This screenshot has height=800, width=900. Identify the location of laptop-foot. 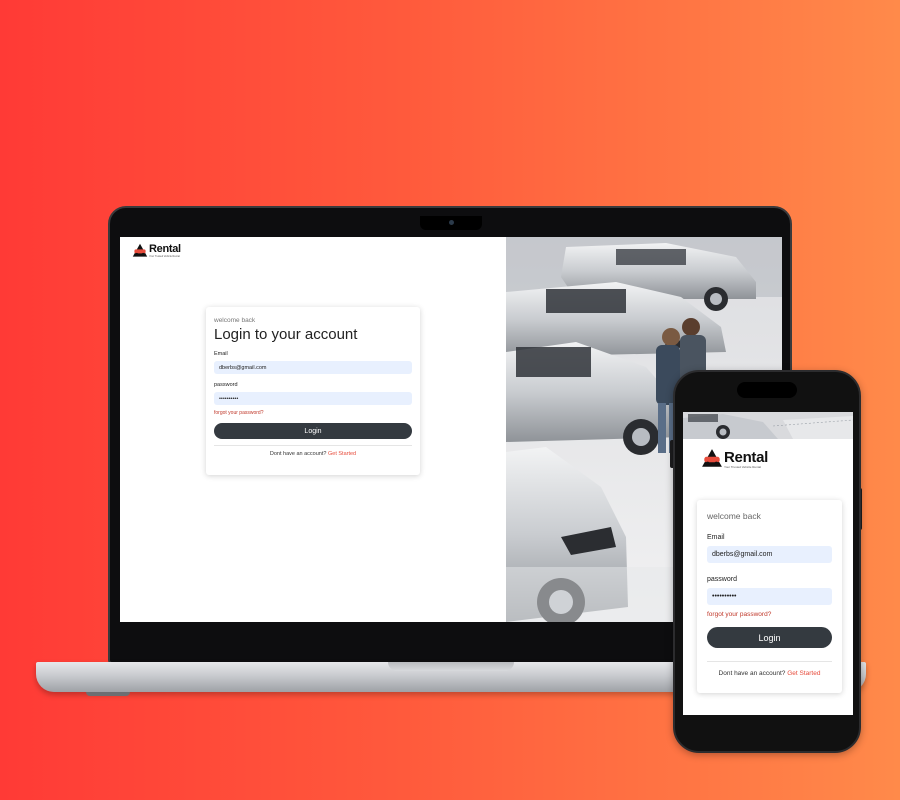
(108, 694).